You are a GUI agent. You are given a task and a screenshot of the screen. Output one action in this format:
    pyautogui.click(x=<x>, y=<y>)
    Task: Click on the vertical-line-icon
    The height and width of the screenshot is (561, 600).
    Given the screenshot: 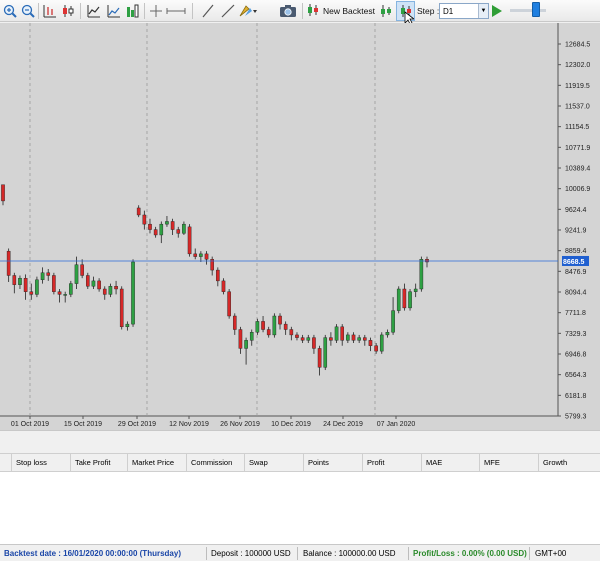 What is the action you would take?
    pyautogui.click(x=208, y=11)
    